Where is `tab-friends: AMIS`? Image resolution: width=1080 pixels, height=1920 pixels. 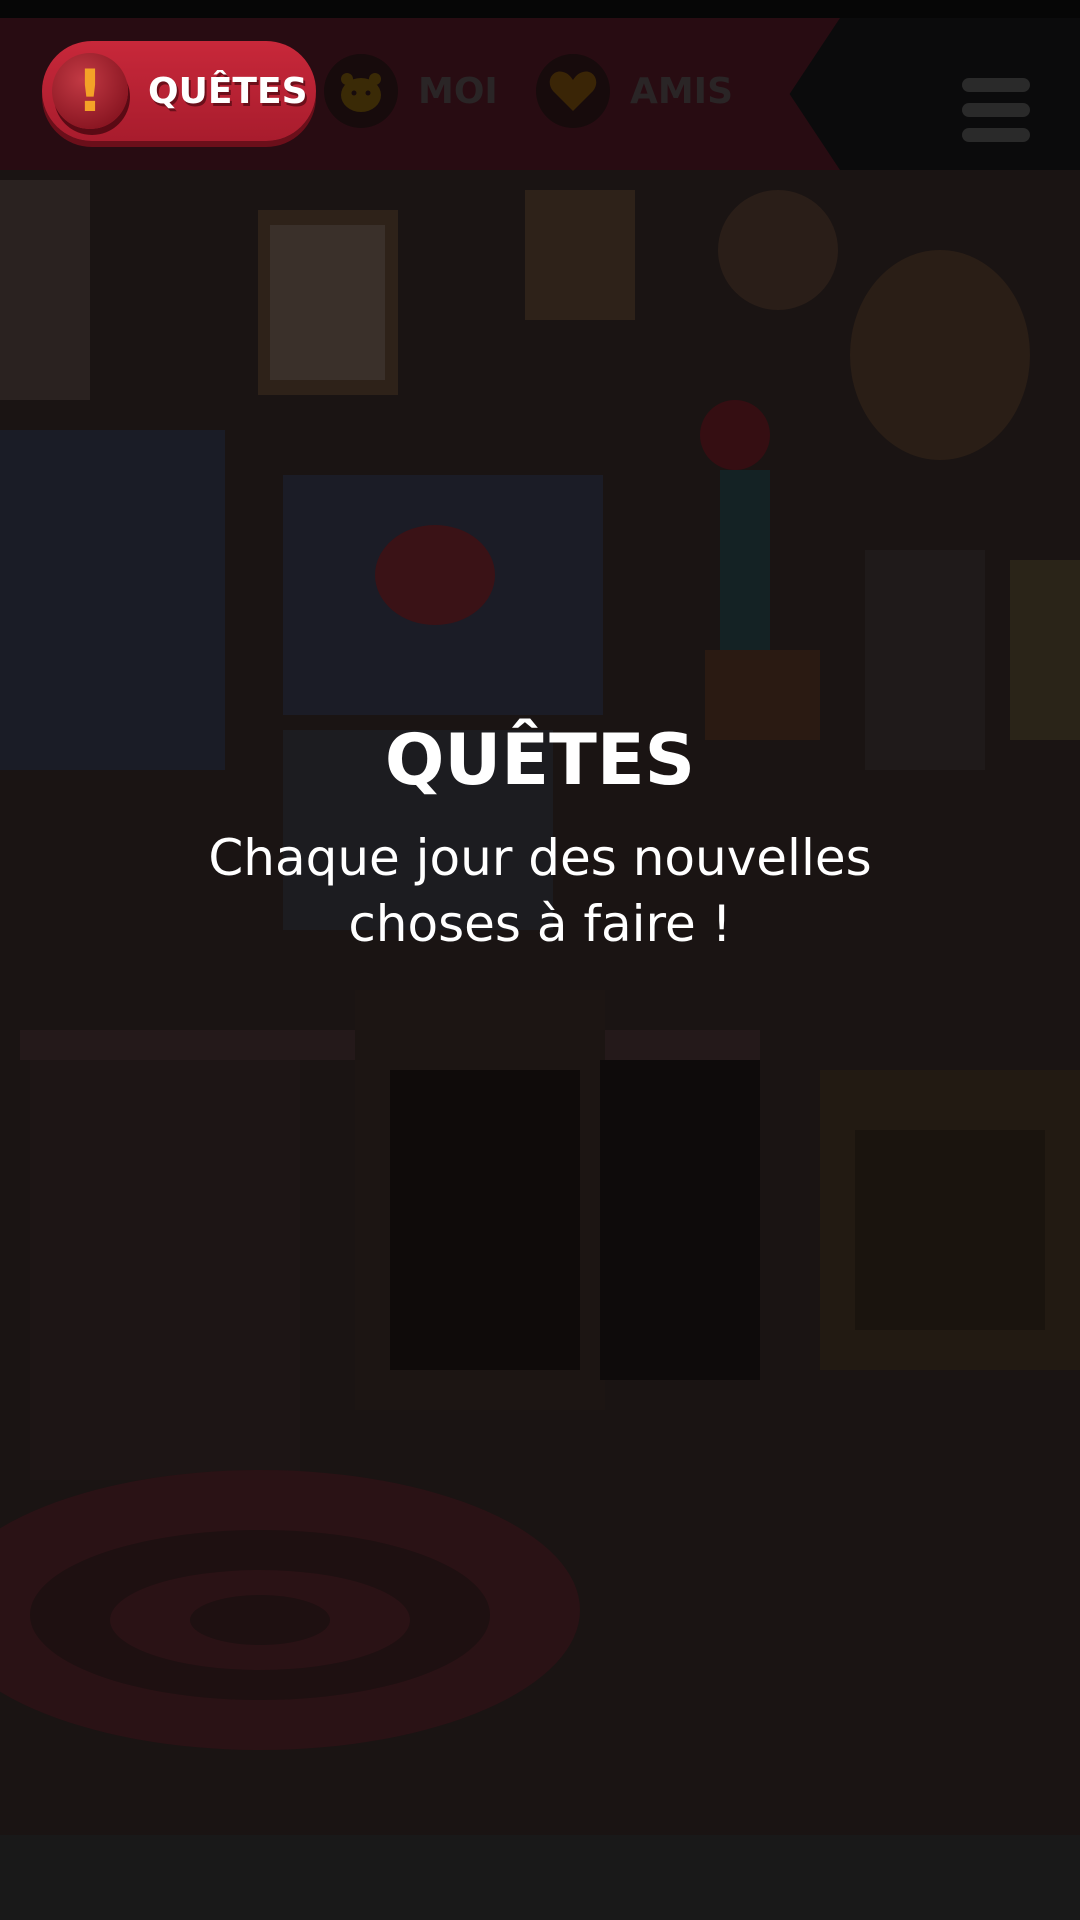
tab-friends: AMIS is located at coordinates (646, 91).